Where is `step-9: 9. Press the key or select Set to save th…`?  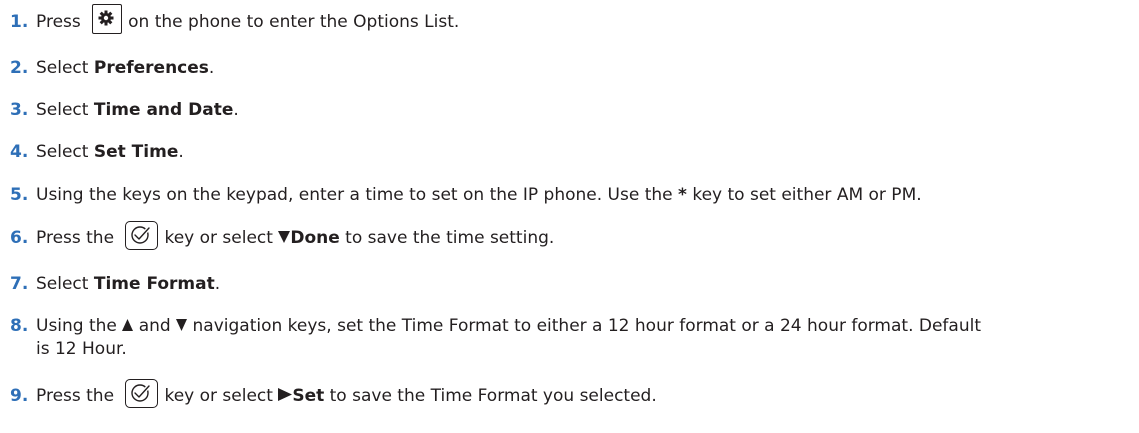
step-9: 9. Press the key or select Set to save th… is located at coordinates (569, 393).